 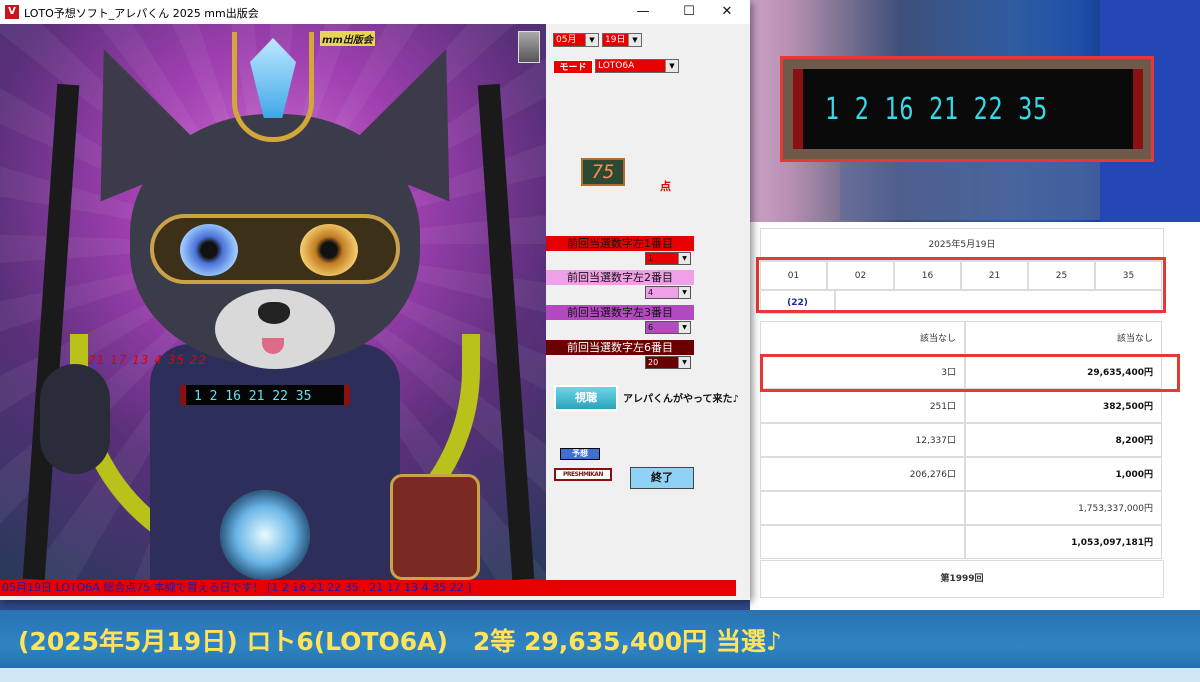 I want to click on art-winning-numbers: 1 2 16 21 22 35, so click(x=253, y=396).